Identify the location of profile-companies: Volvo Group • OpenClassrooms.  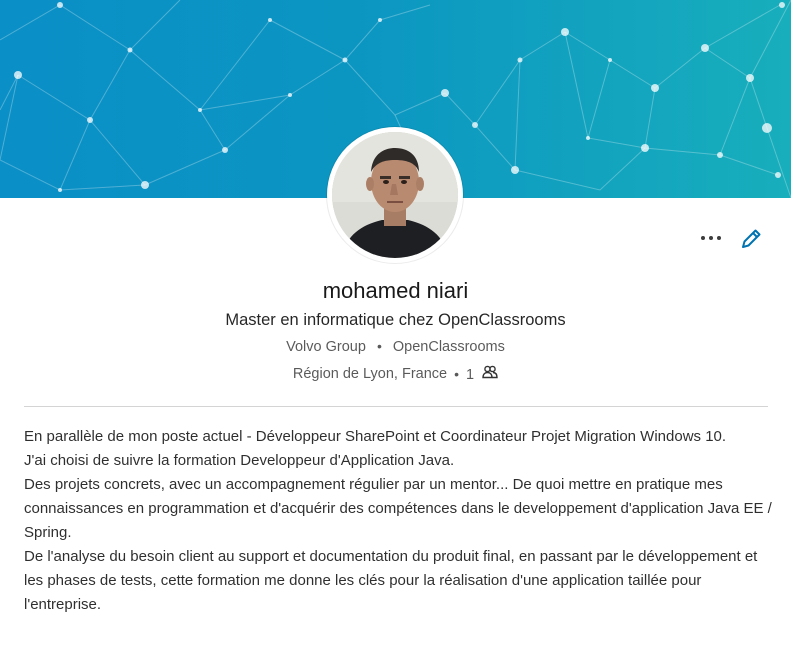
(395, 346).